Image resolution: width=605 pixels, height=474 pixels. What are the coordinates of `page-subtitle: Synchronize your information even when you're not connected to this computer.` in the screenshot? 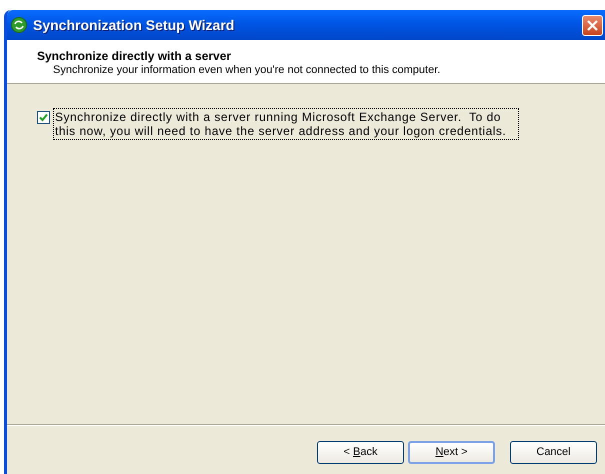 It's located at (247, 70).